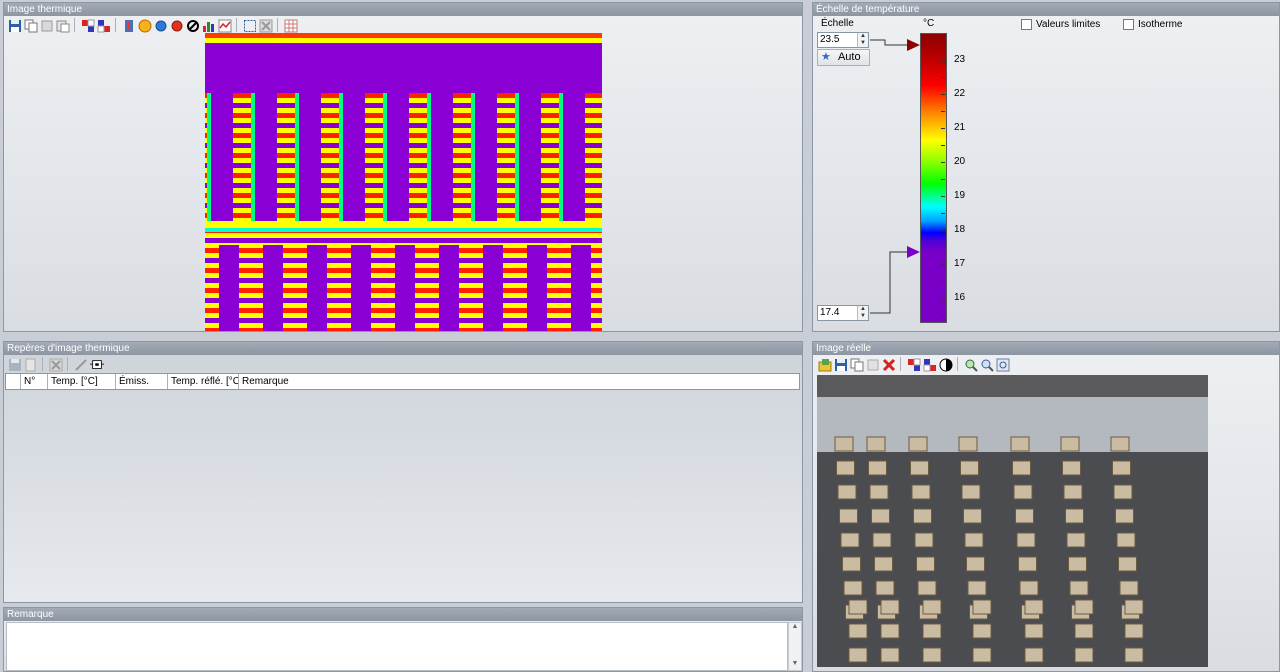 This screenshot has height=672, width=1280. Describe the element at coordinates (192, 25) in the screenshot. I see `no-measure-icon` at that location.